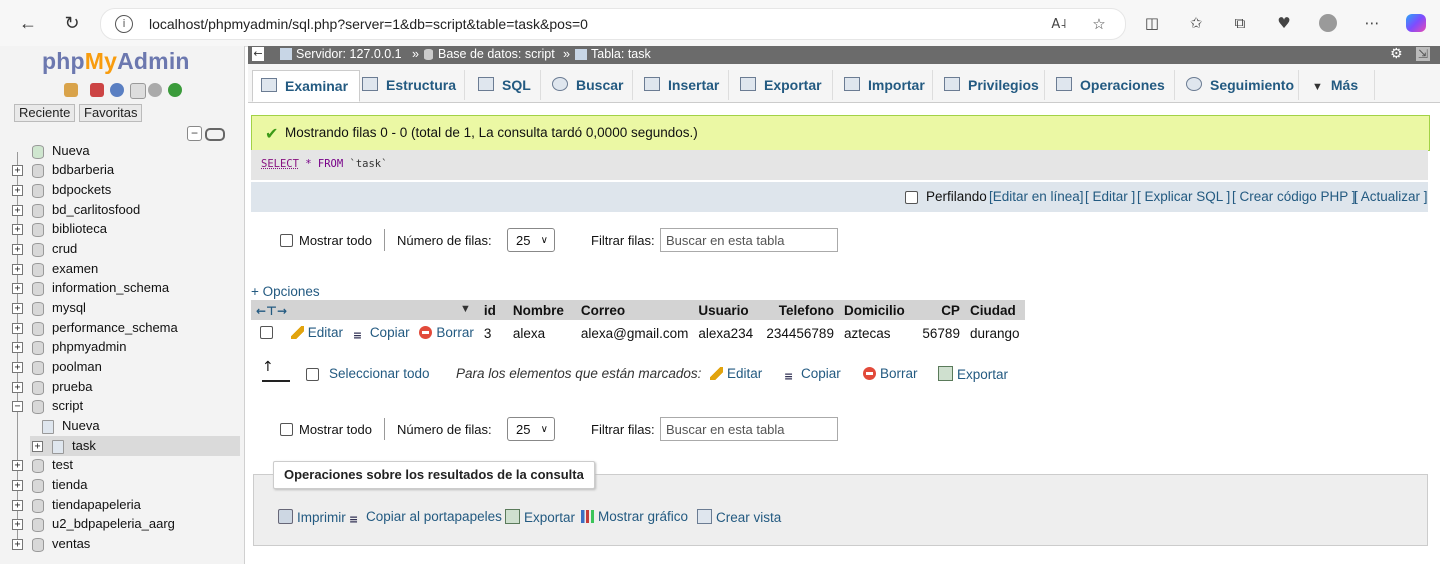 This screenshot has width=1440, height=564. What do you see at coordinates (425, 517) in the screenshot?
I see `copy-clipboard-button: ≡ Copiar al portapapeles` at bounding box center [425, 517].